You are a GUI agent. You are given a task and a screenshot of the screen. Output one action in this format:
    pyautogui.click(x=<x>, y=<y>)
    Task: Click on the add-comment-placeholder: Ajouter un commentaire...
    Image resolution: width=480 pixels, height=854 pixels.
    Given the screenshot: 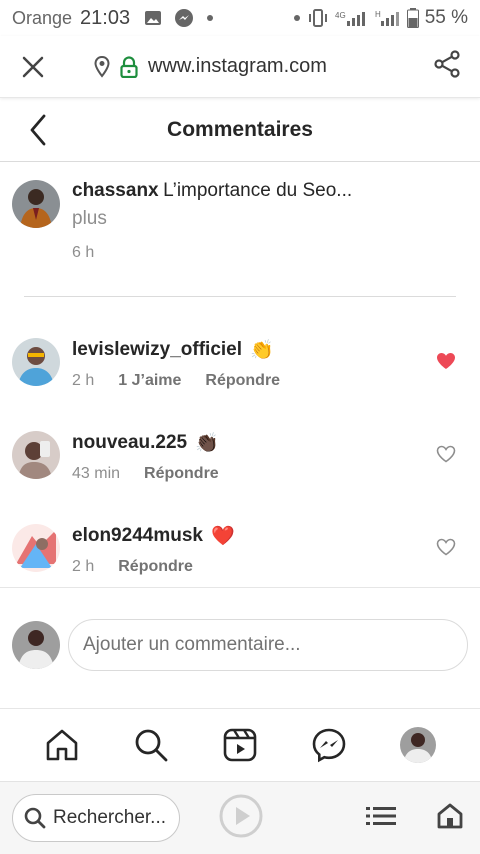 What is the action you would take?
    pyautogui.click(x=192, y=644)
    